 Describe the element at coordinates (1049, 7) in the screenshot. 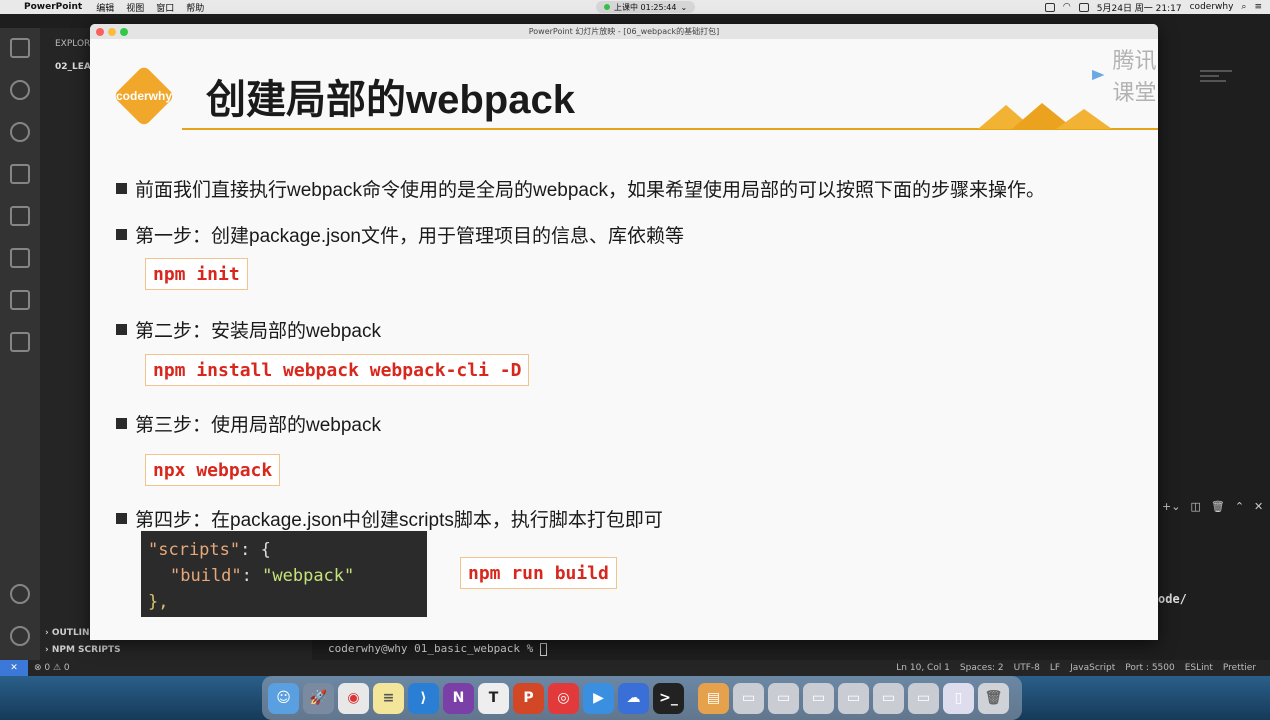

I see `screen-icon` at that location.